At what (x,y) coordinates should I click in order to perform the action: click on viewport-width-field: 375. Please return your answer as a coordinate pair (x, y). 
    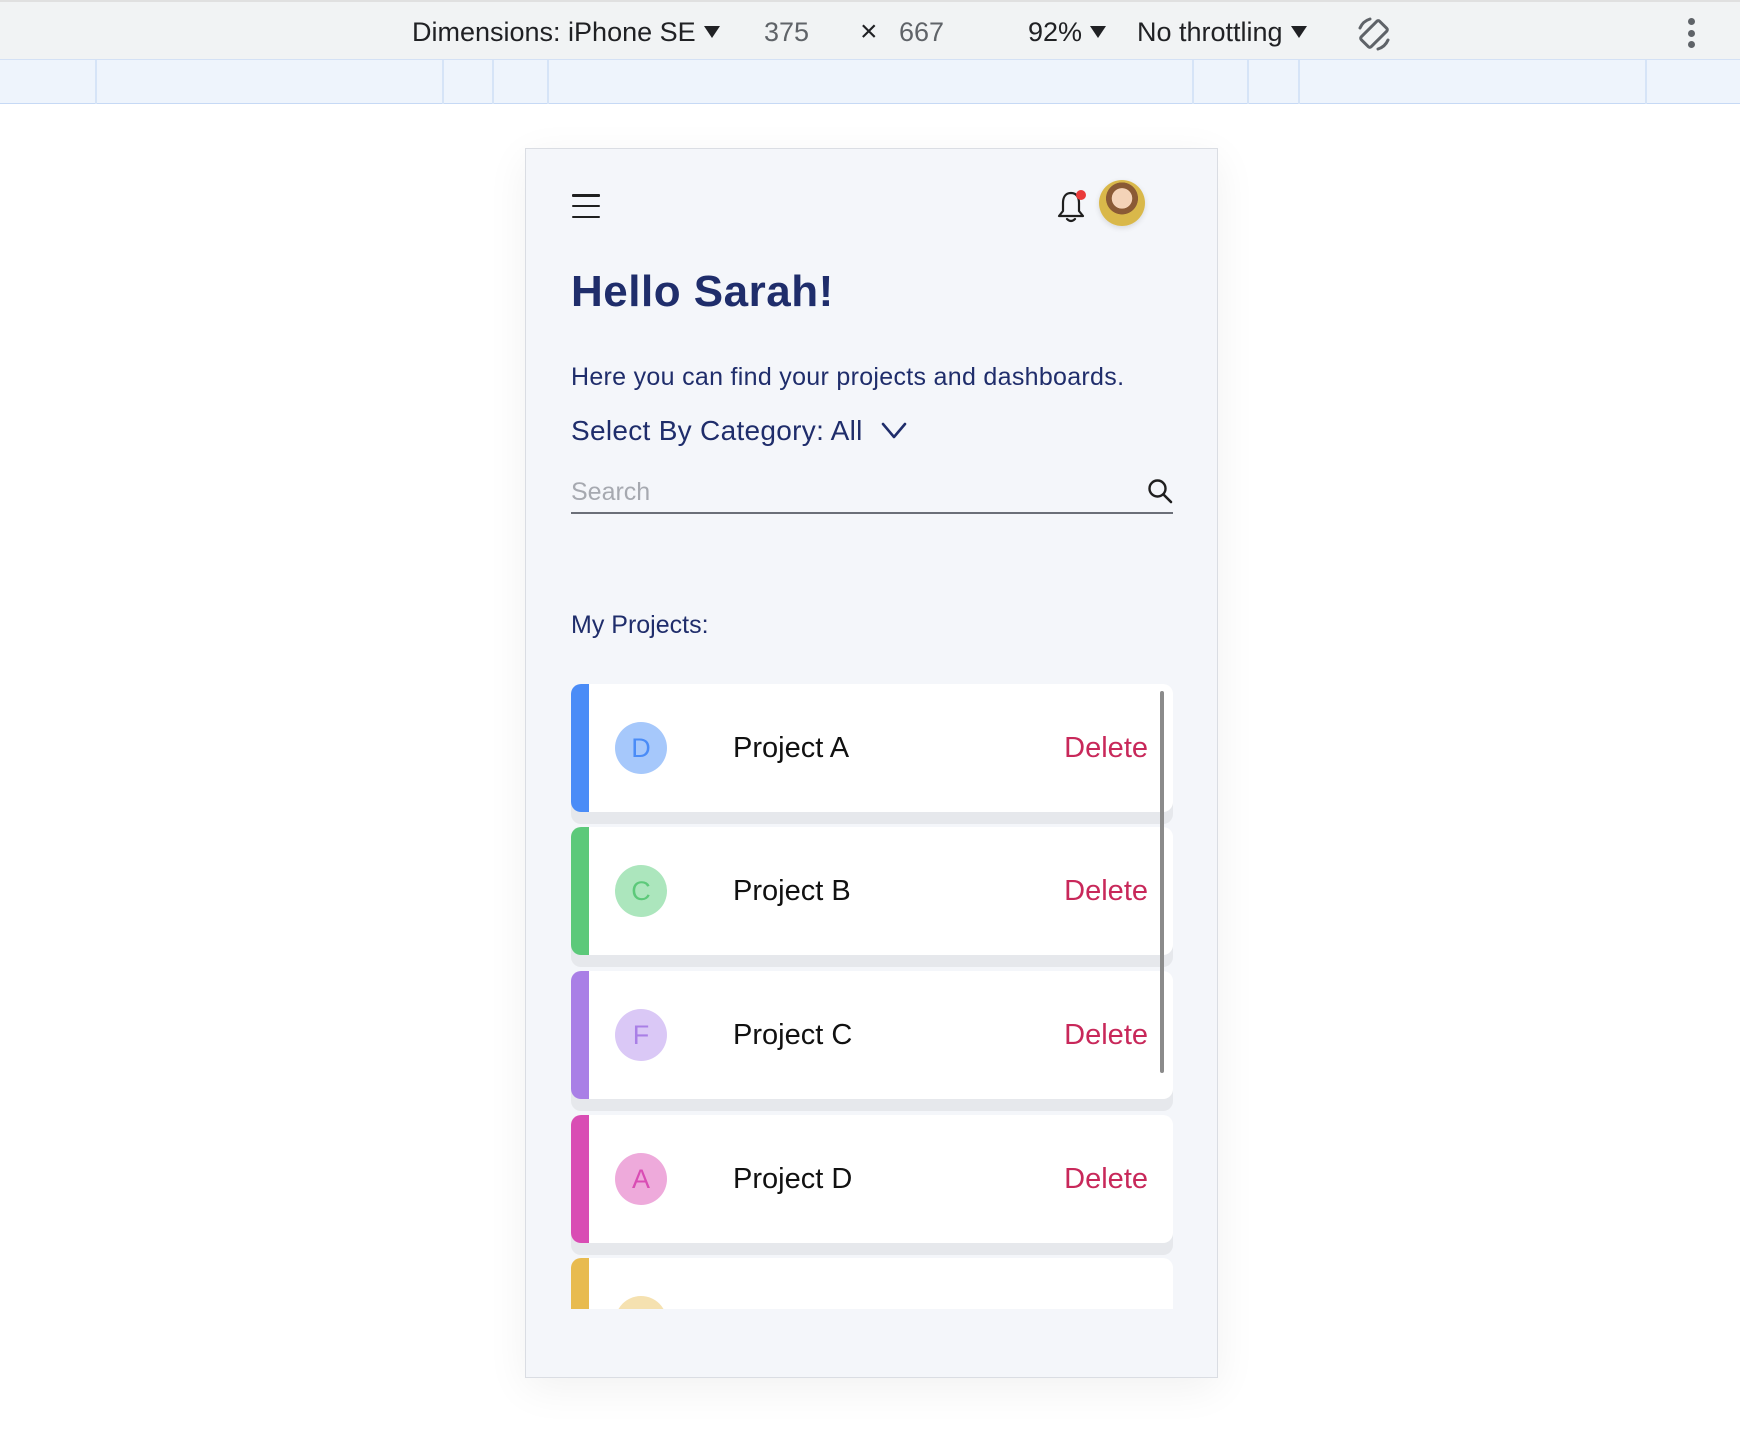
    Looking at the image, I should click on (786, 32).